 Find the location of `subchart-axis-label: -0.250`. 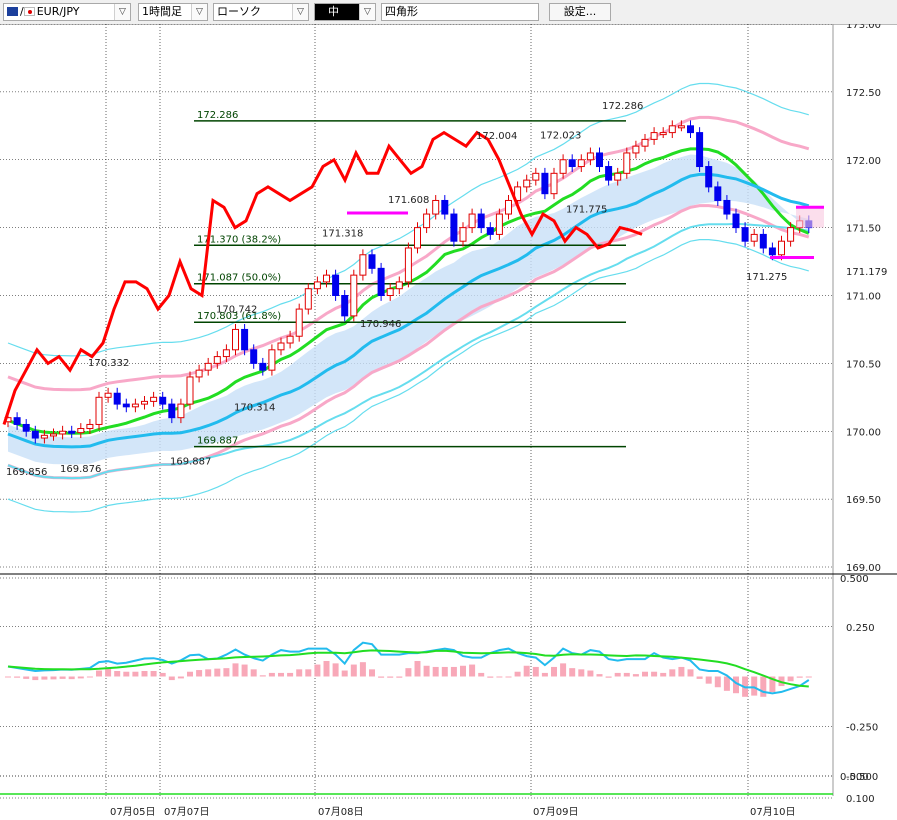

subchart-axis-label: -0.250 is located at coordinates (862, 727).